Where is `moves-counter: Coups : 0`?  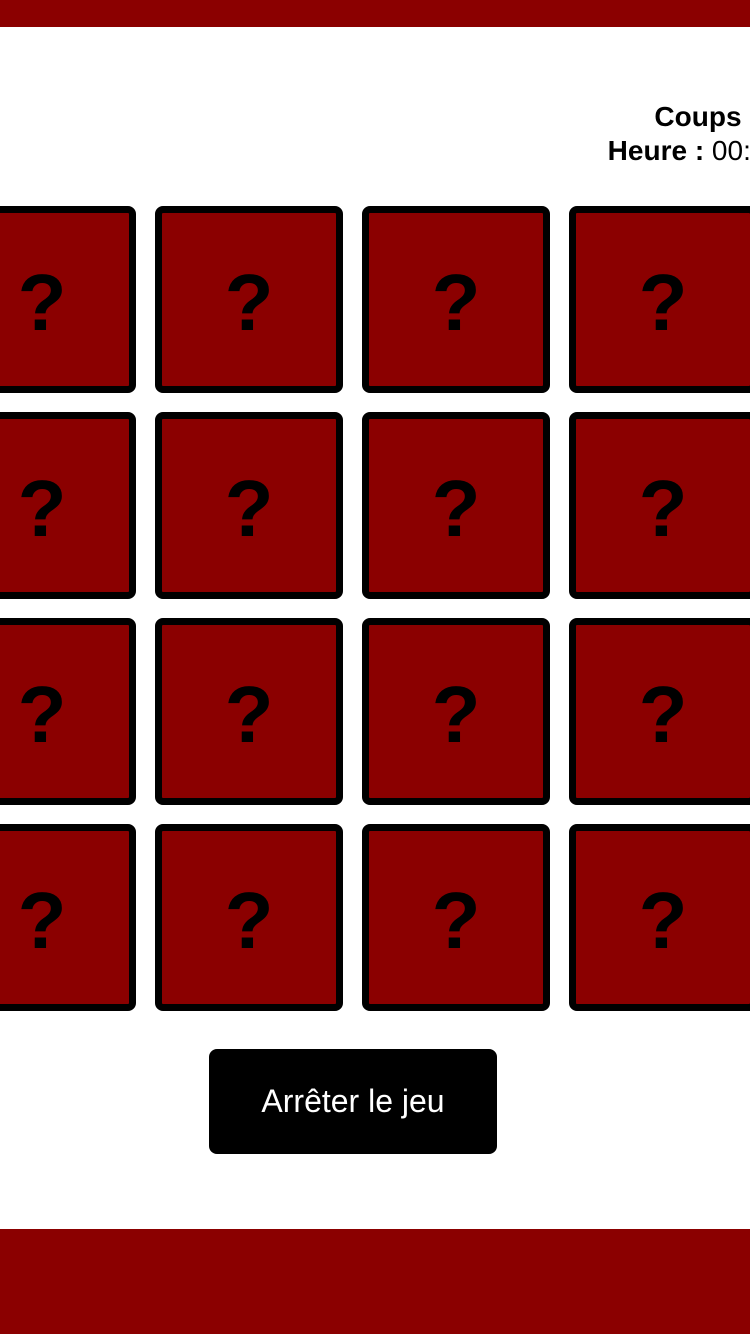
moves-counter: Coups : 0 is located at coordinates (679, 117).